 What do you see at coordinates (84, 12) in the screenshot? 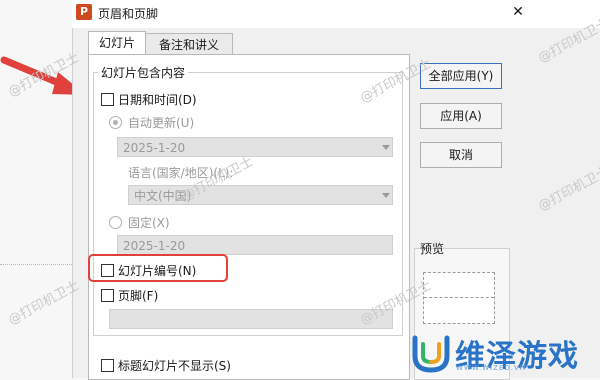
I see `app-icon: P` at bounding box center [84, 12].